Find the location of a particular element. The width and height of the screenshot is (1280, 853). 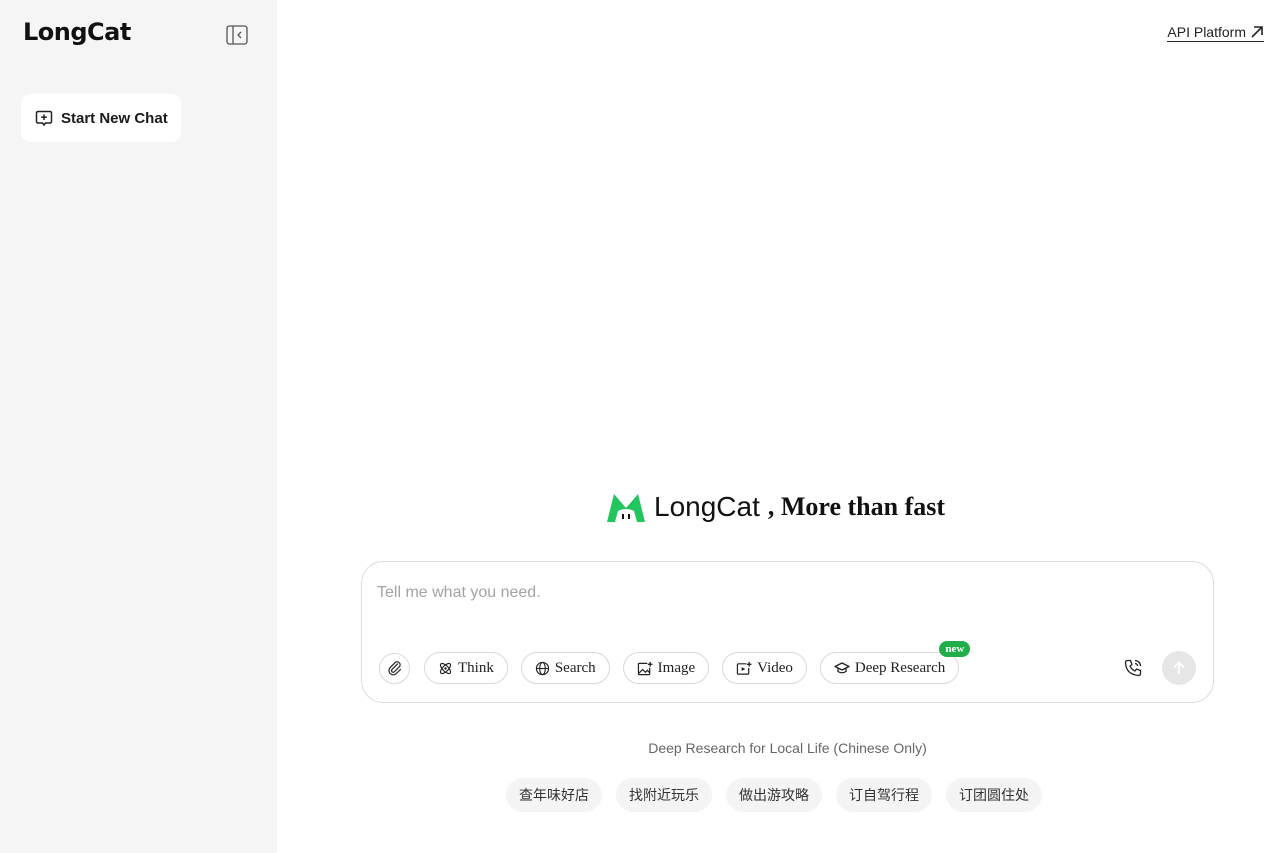

image-plus-icon is located at coordinates (645, 668).